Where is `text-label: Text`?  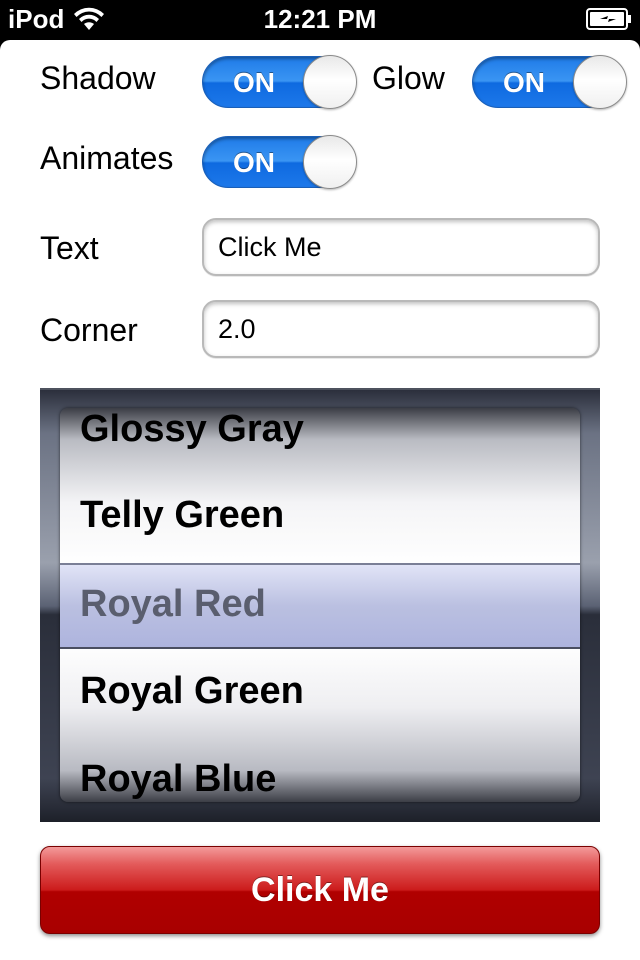 text-label: Text is located at coordinates (69, 248).